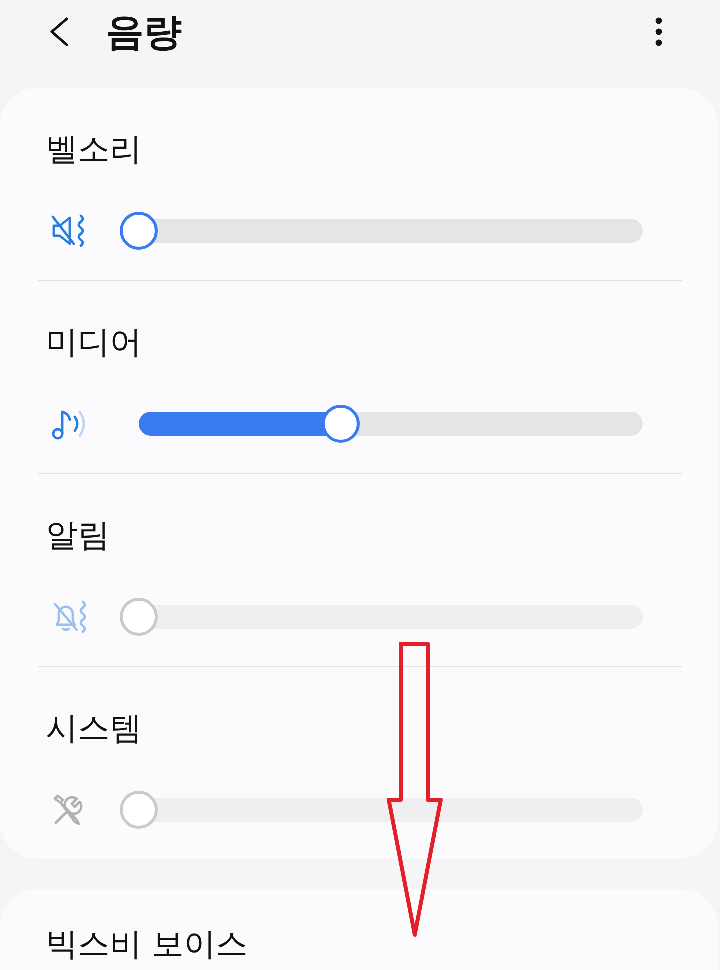 The width and height of the screenshot is (720, 970). Describe the element at coordinates (147, 944) in the screenshot. I see `setting-label: 빅스비 보이스` at that location.